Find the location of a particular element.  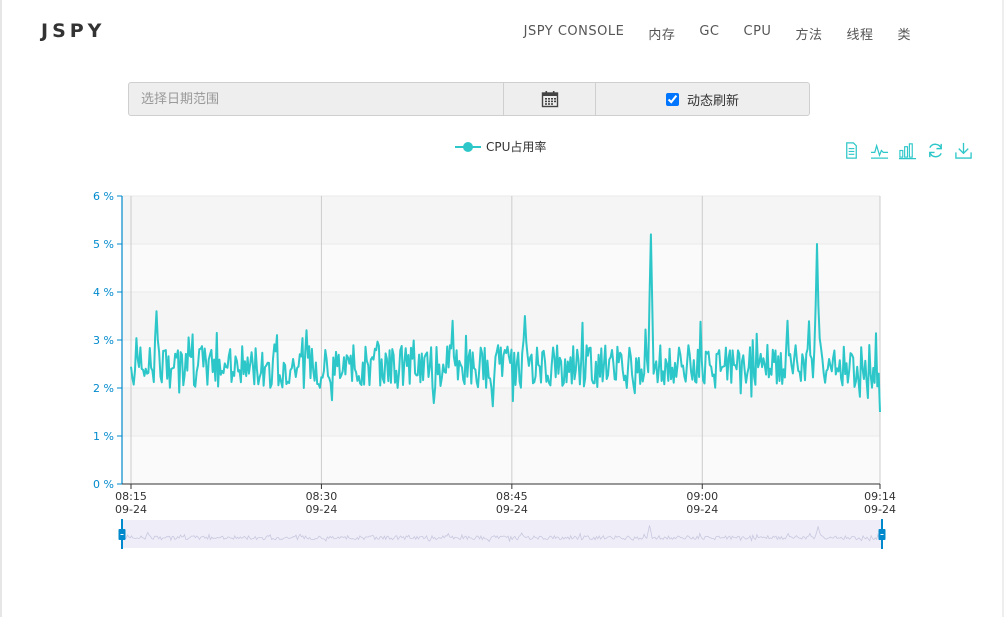

data-zoom-slider is located at coordinates (502, 534).